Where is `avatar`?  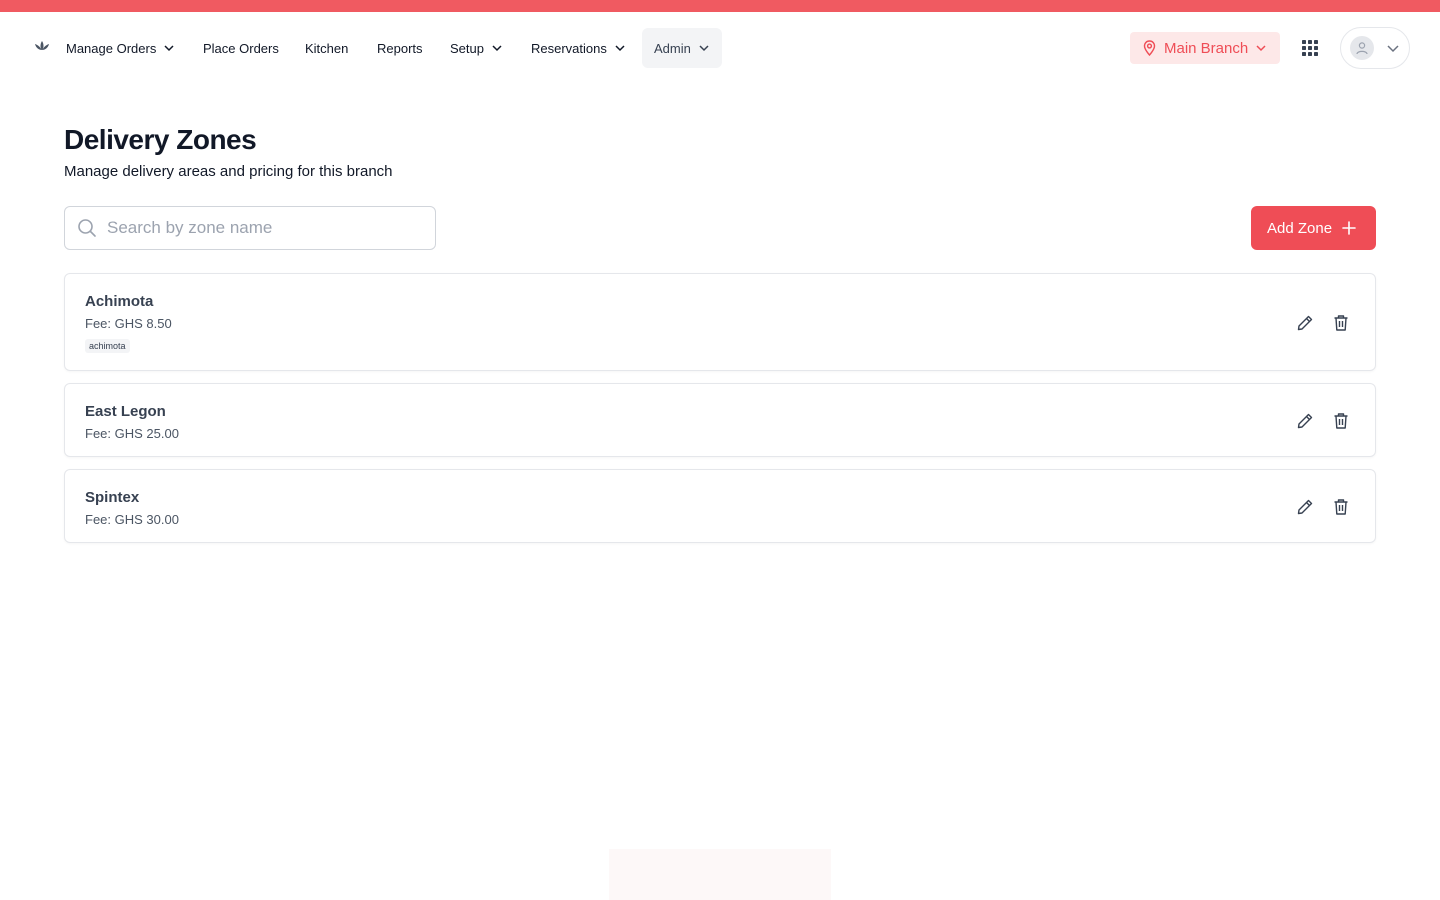
avatar is located at coordinates (1362, 48).